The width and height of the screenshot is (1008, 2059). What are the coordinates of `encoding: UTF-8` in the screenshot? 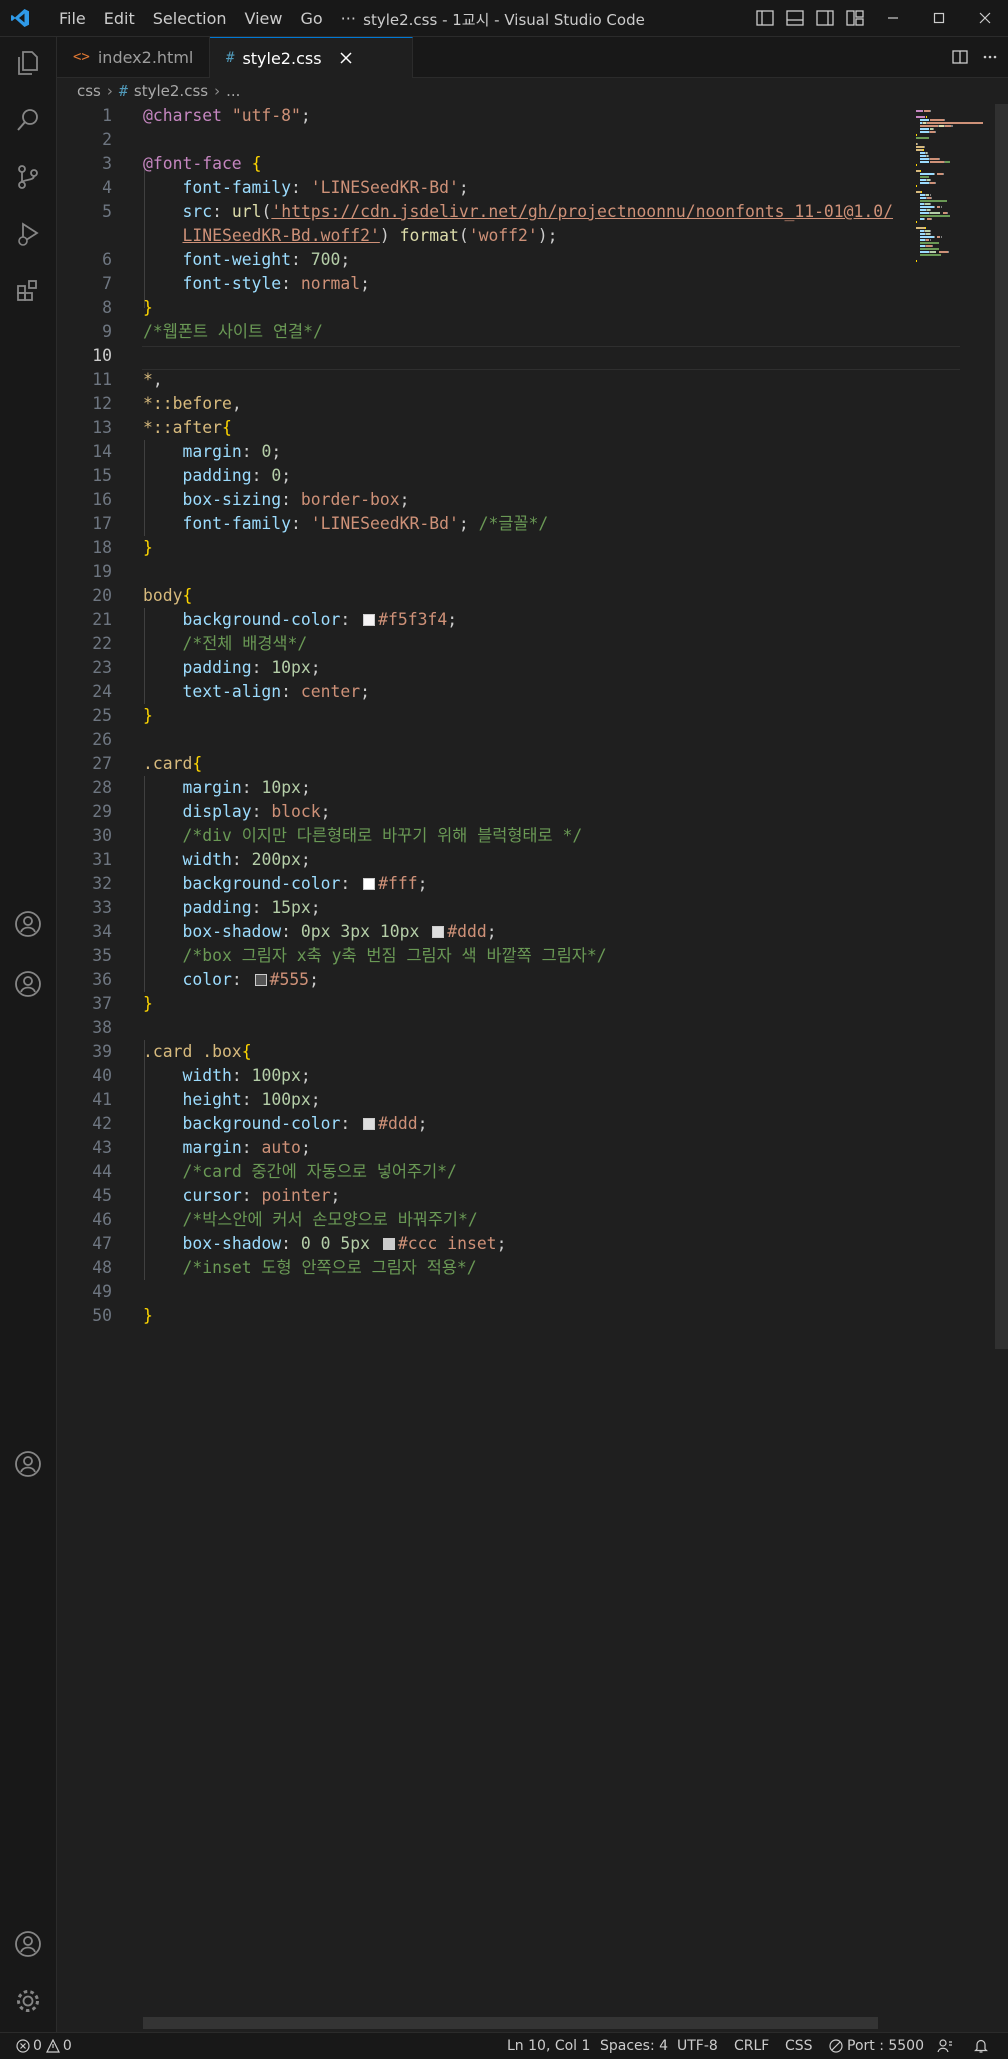 It's located at (697, 2046).